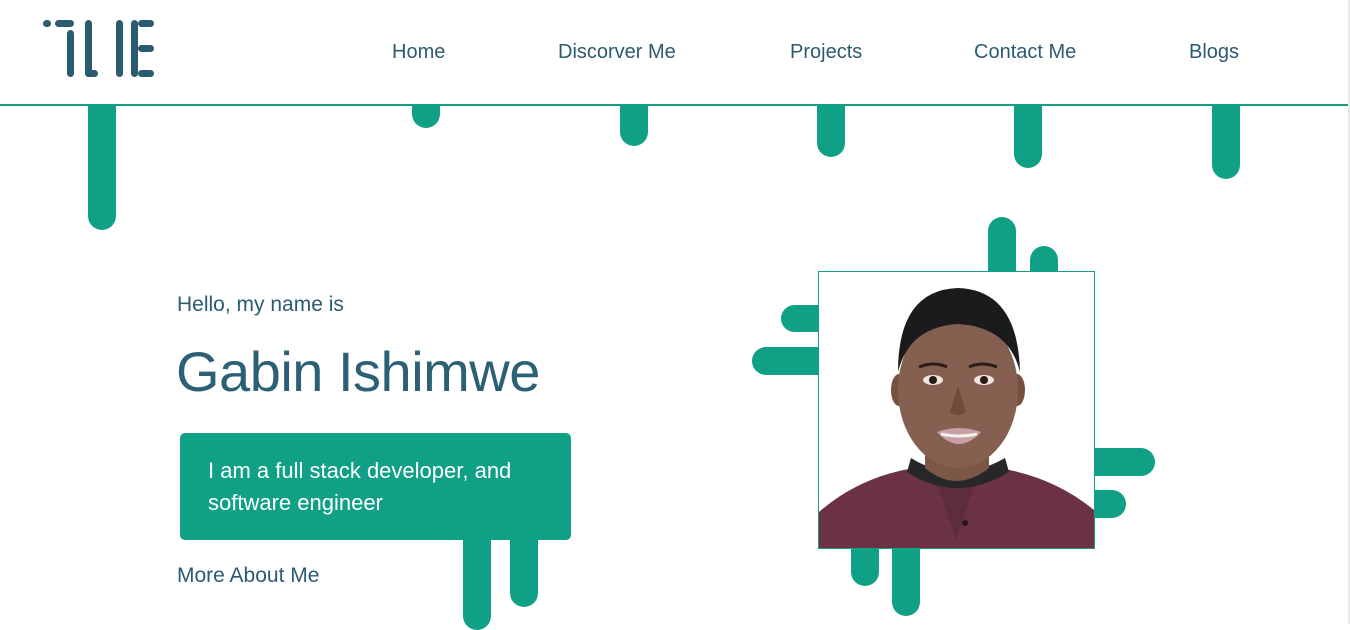  I want to click on portrait-illustration, so click(956, 410).